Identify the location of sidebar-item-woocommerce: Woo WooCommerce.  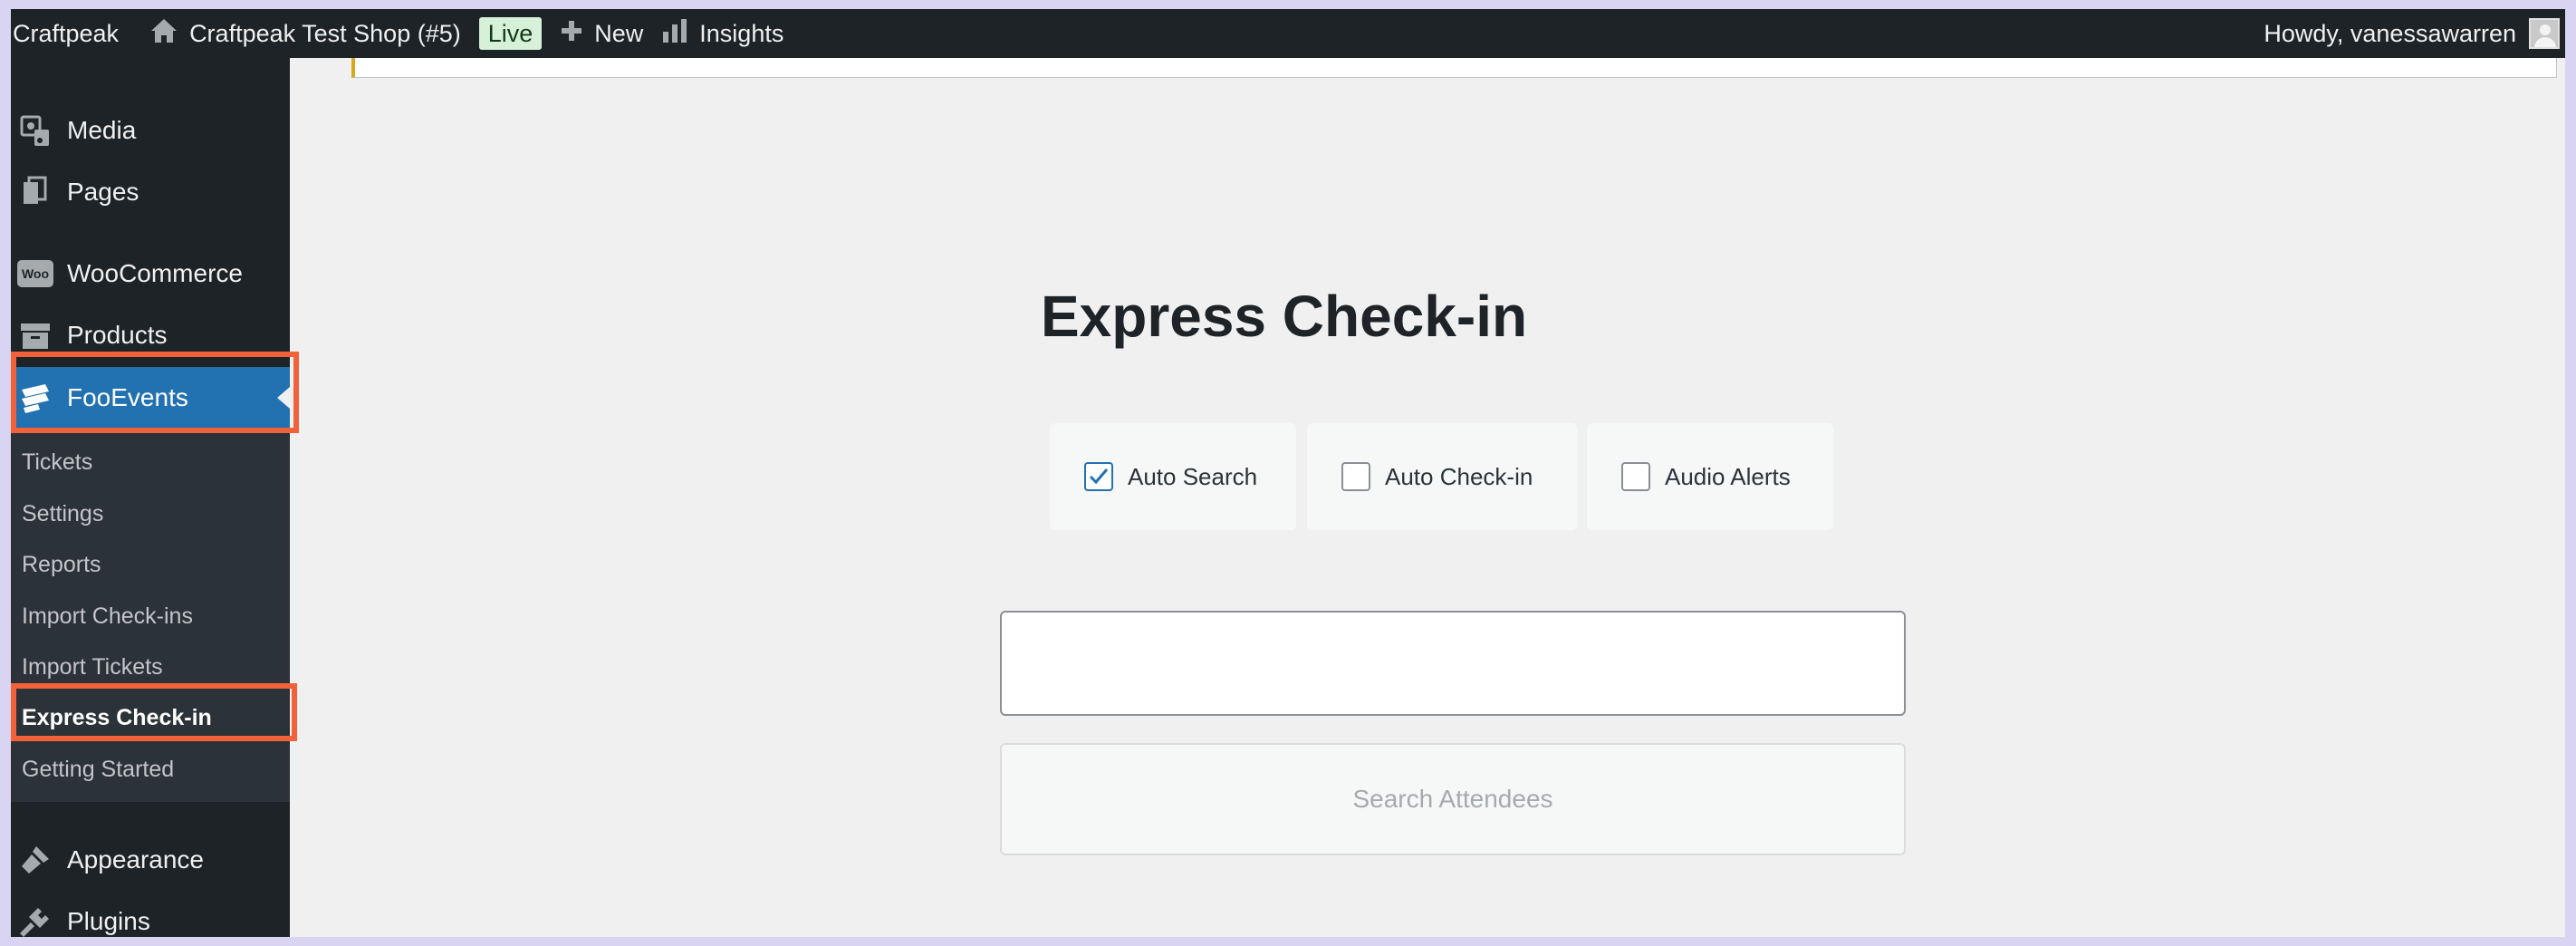
(150, 273).